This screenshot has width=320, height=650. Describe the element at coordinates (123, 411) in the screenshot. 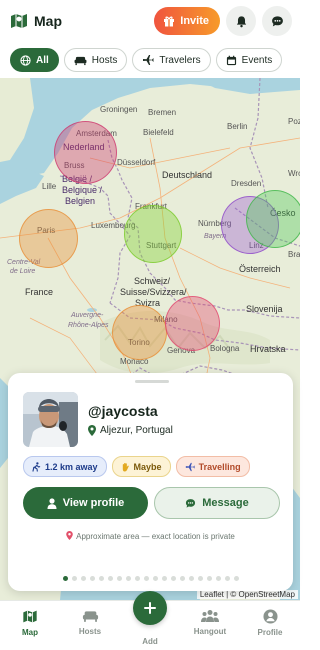

I see `username: @jaycosta` at that location.